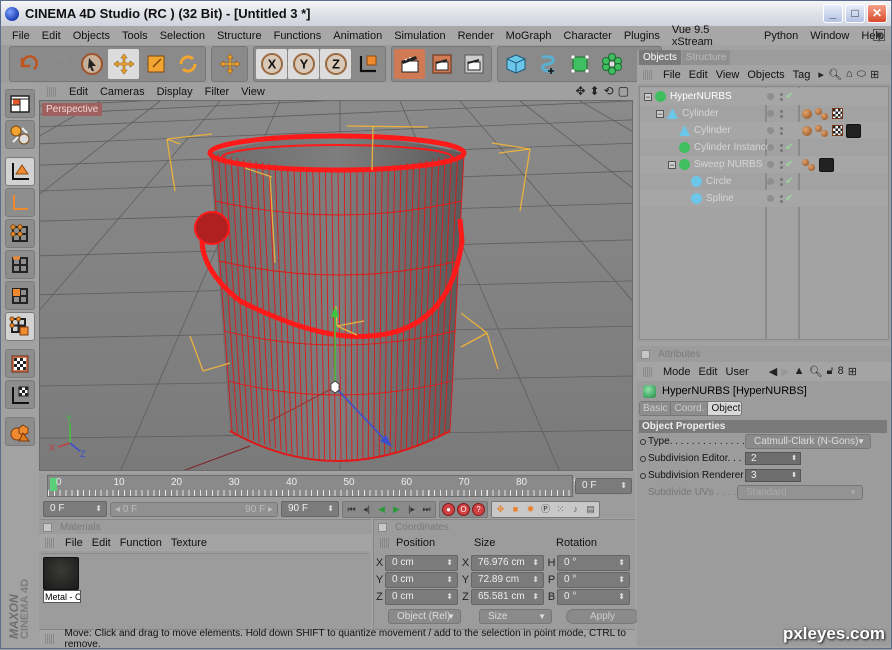 The height and width of the screenshot is (650, 892). Describe the element at coordinates (337, 297) in the screenshot. I see `bucket-cylinder` at that location.